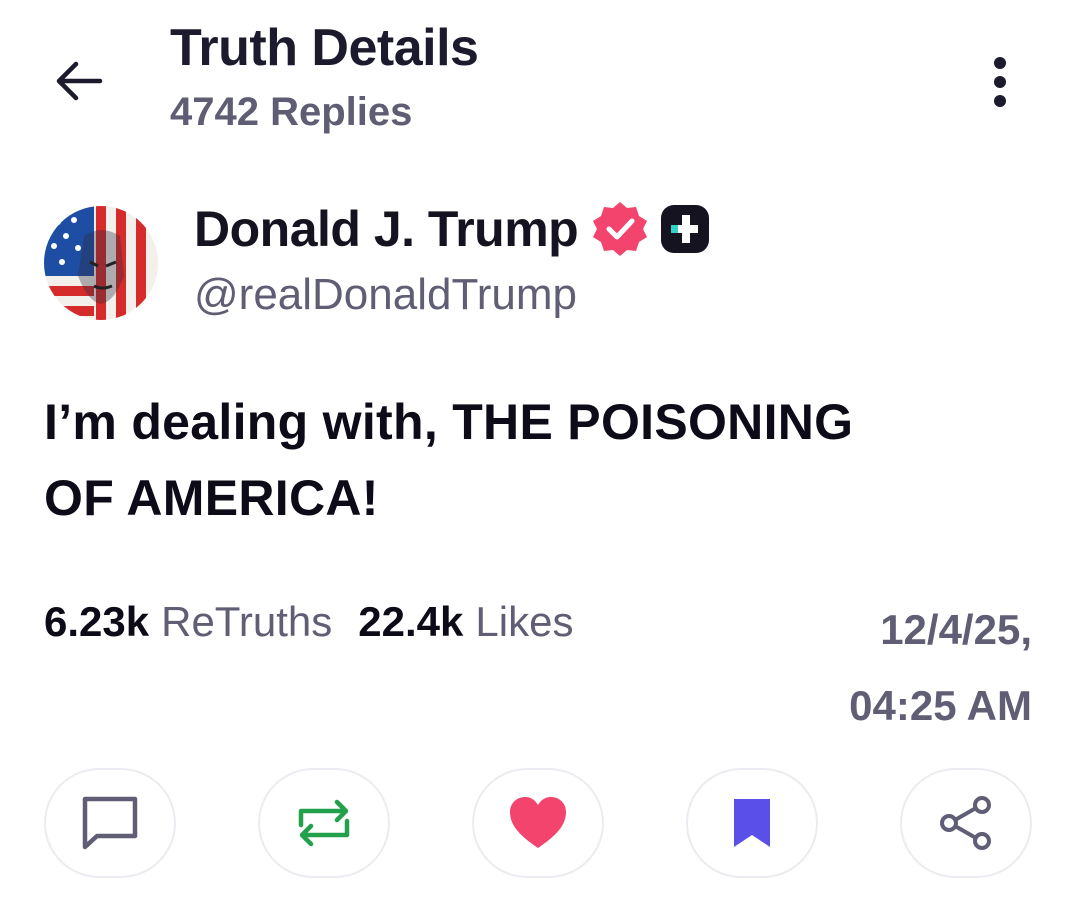 This screenshot has width=1080, height=922. Describe the element at coordinates (410, 622) in the screenshot. I see `likes-count: 22.4k` at that location.